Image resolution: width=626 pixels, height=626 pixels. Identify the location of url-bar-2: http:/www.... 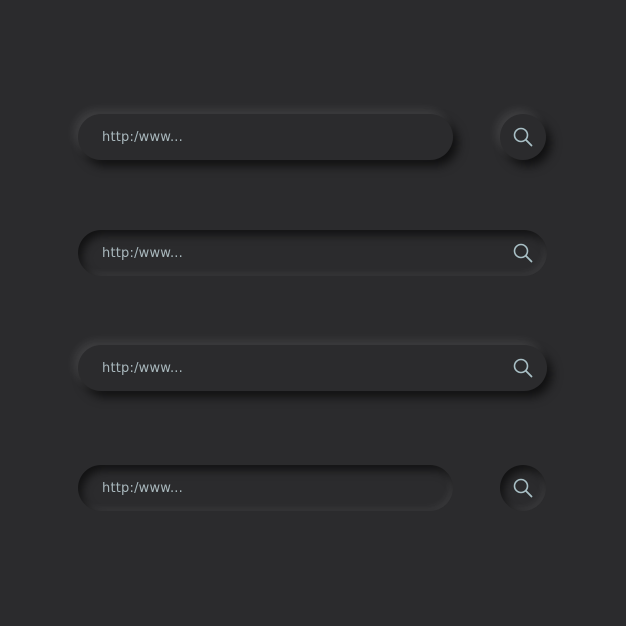
(312, 253).